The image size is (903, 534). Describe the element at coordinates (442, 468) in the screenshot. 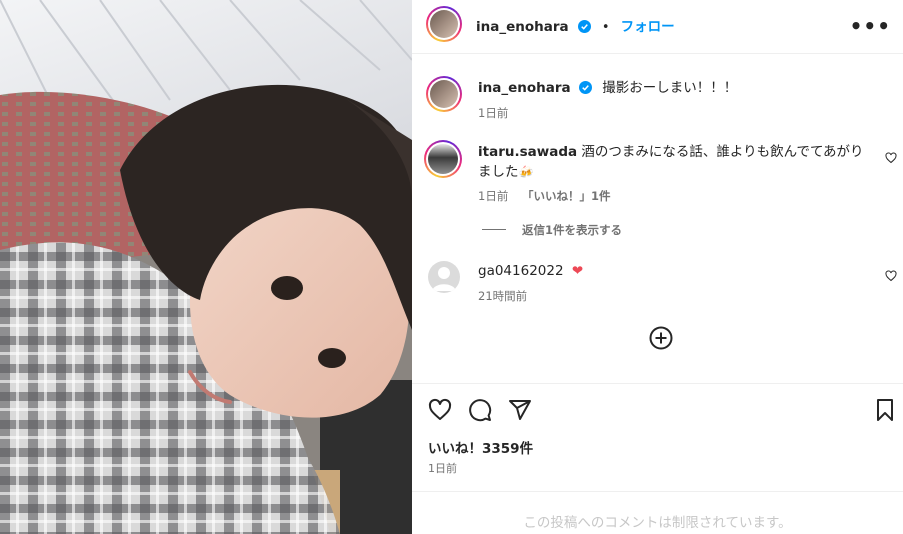

I see `post-timestamp: 1日前` at that location.